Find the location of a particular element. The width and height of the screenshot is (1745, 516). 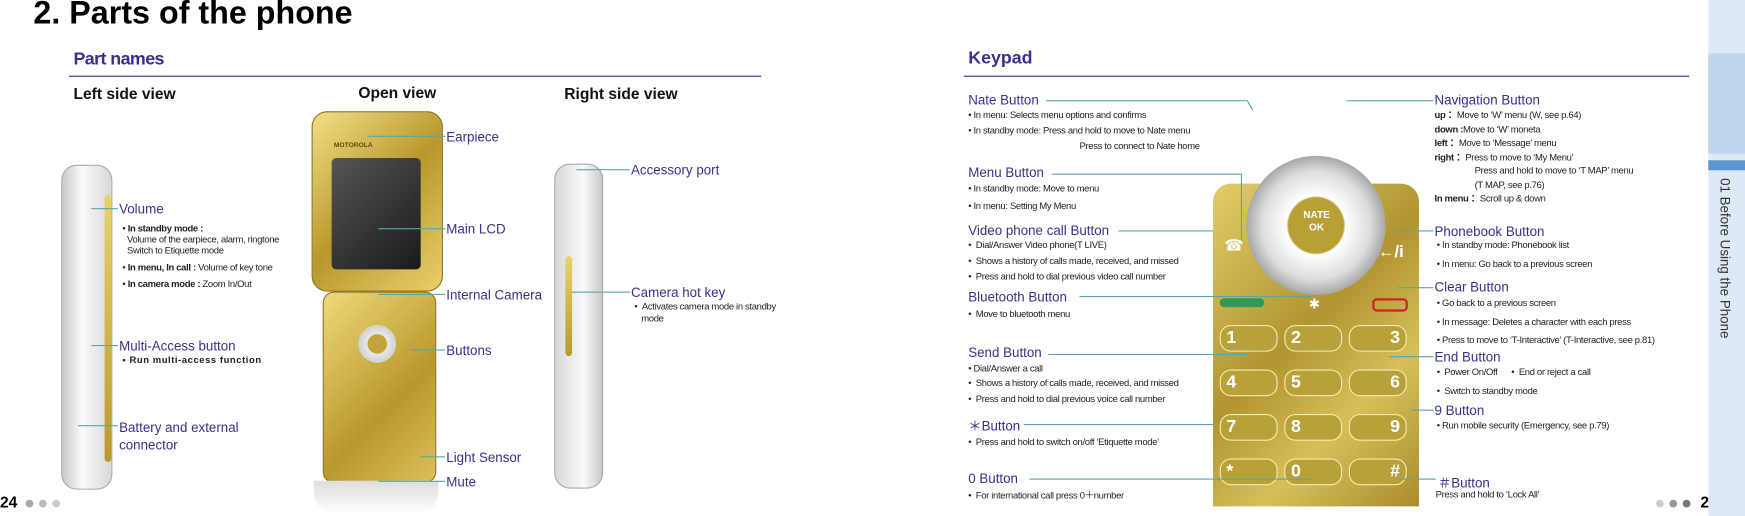

key-9: 9 is located at coordinates (1377, 427).